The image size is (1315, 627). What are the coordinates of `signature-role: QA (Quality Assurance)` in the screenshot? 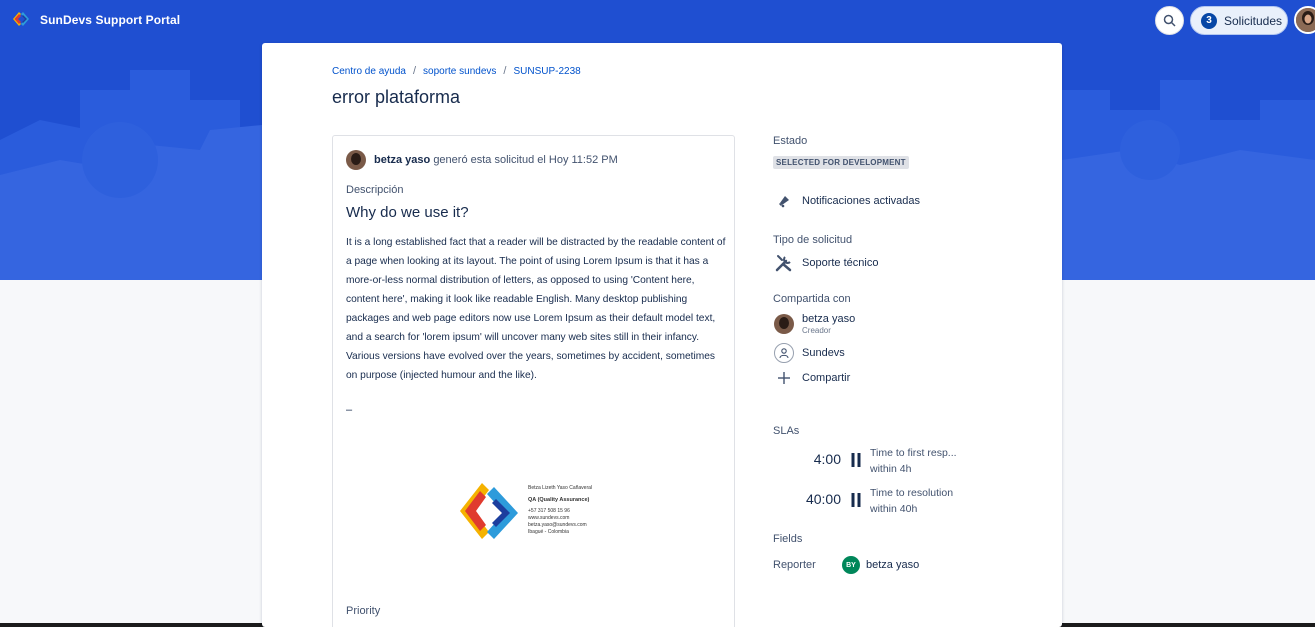 It's located at (559, 500).